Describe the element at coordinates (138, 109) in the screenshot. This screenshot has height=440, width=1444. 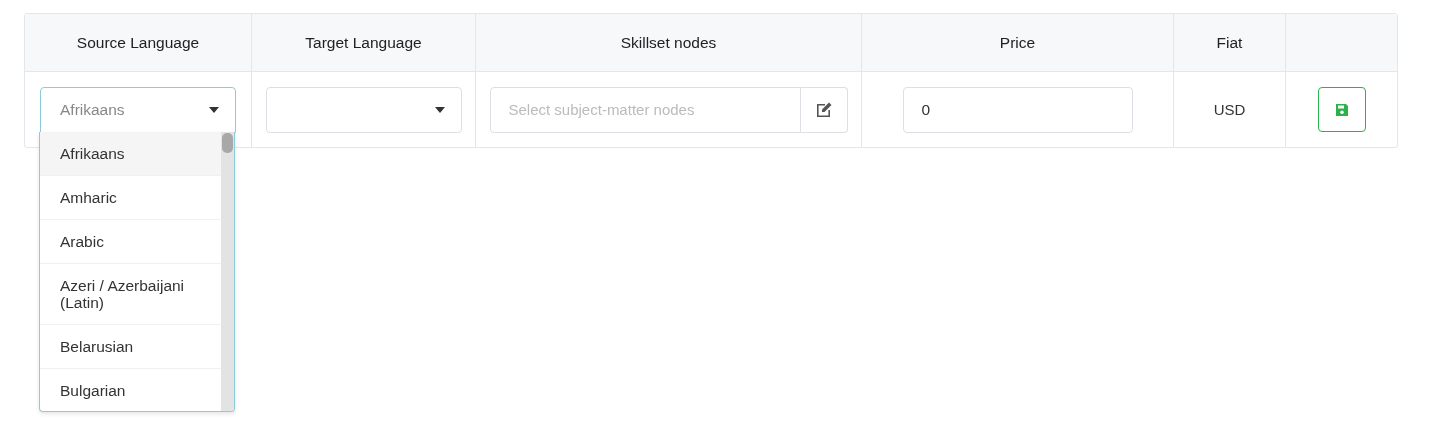
I see `source-language-select: Afrikaans` at that location.